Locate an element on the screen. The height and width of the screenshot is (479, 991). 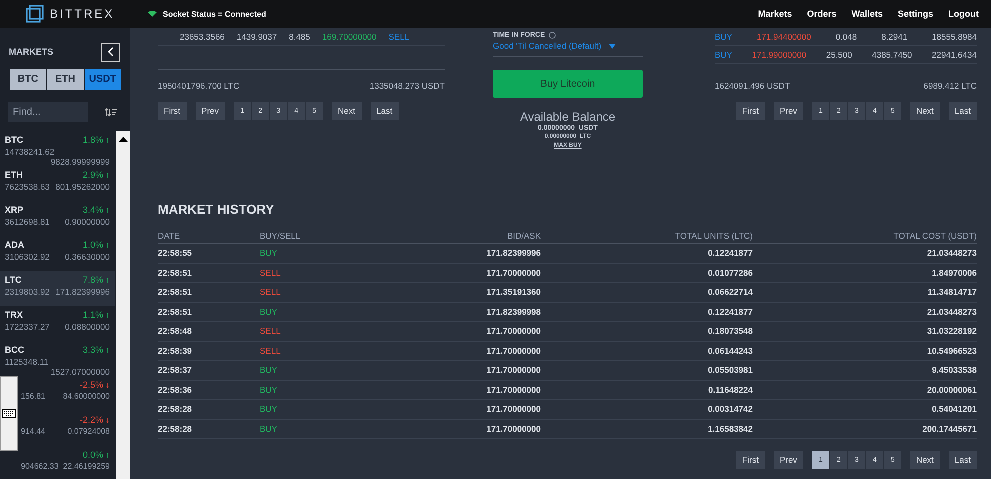
market-row: BTC 1.8% ↑ 14738241.62 9828.99999999 is located at coordinates (57, 148).